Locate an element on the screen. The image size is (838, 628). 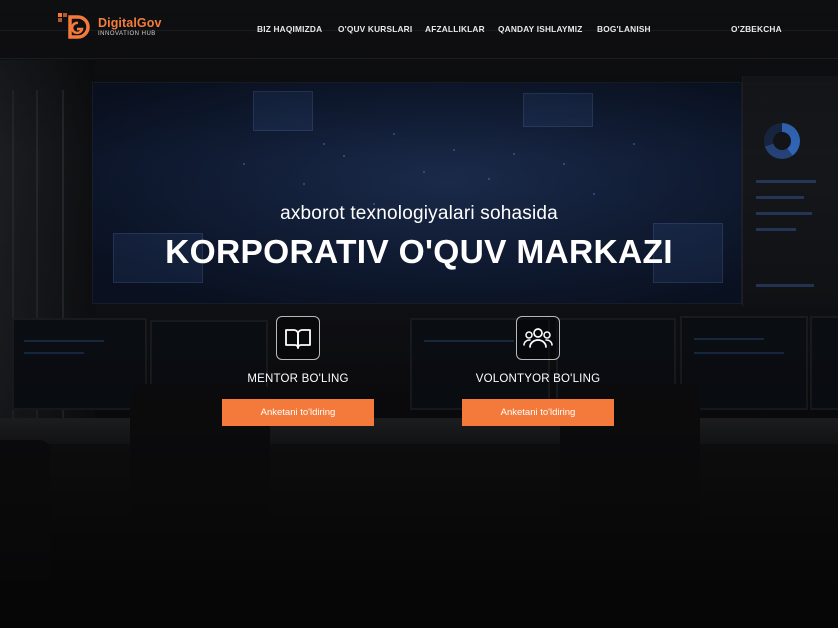
volunteer-form-button: Anketani to'ldiring is located at coordinates (538, 412).